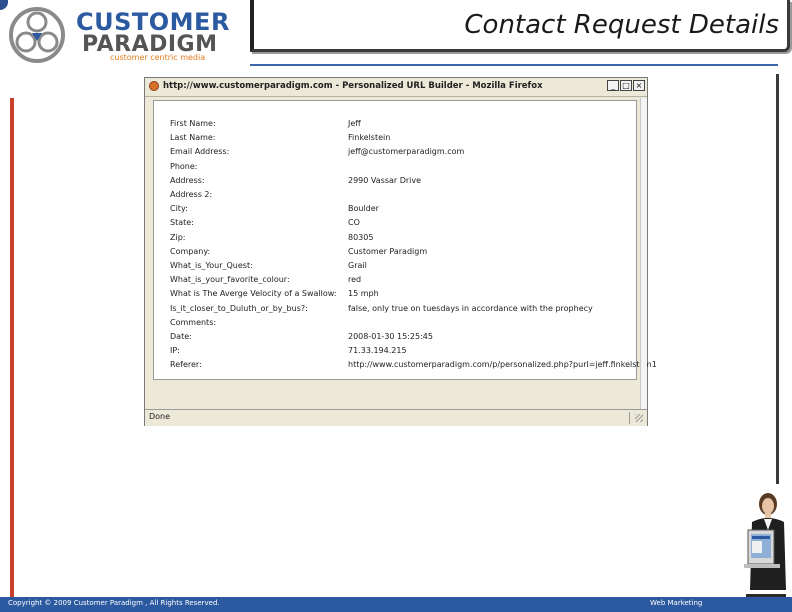 This screenshot has width=792, height=612. What do you see at coordinates (154, 86) in the screenshot?
I see `firefox-icon` at bounding box center [154, 86].